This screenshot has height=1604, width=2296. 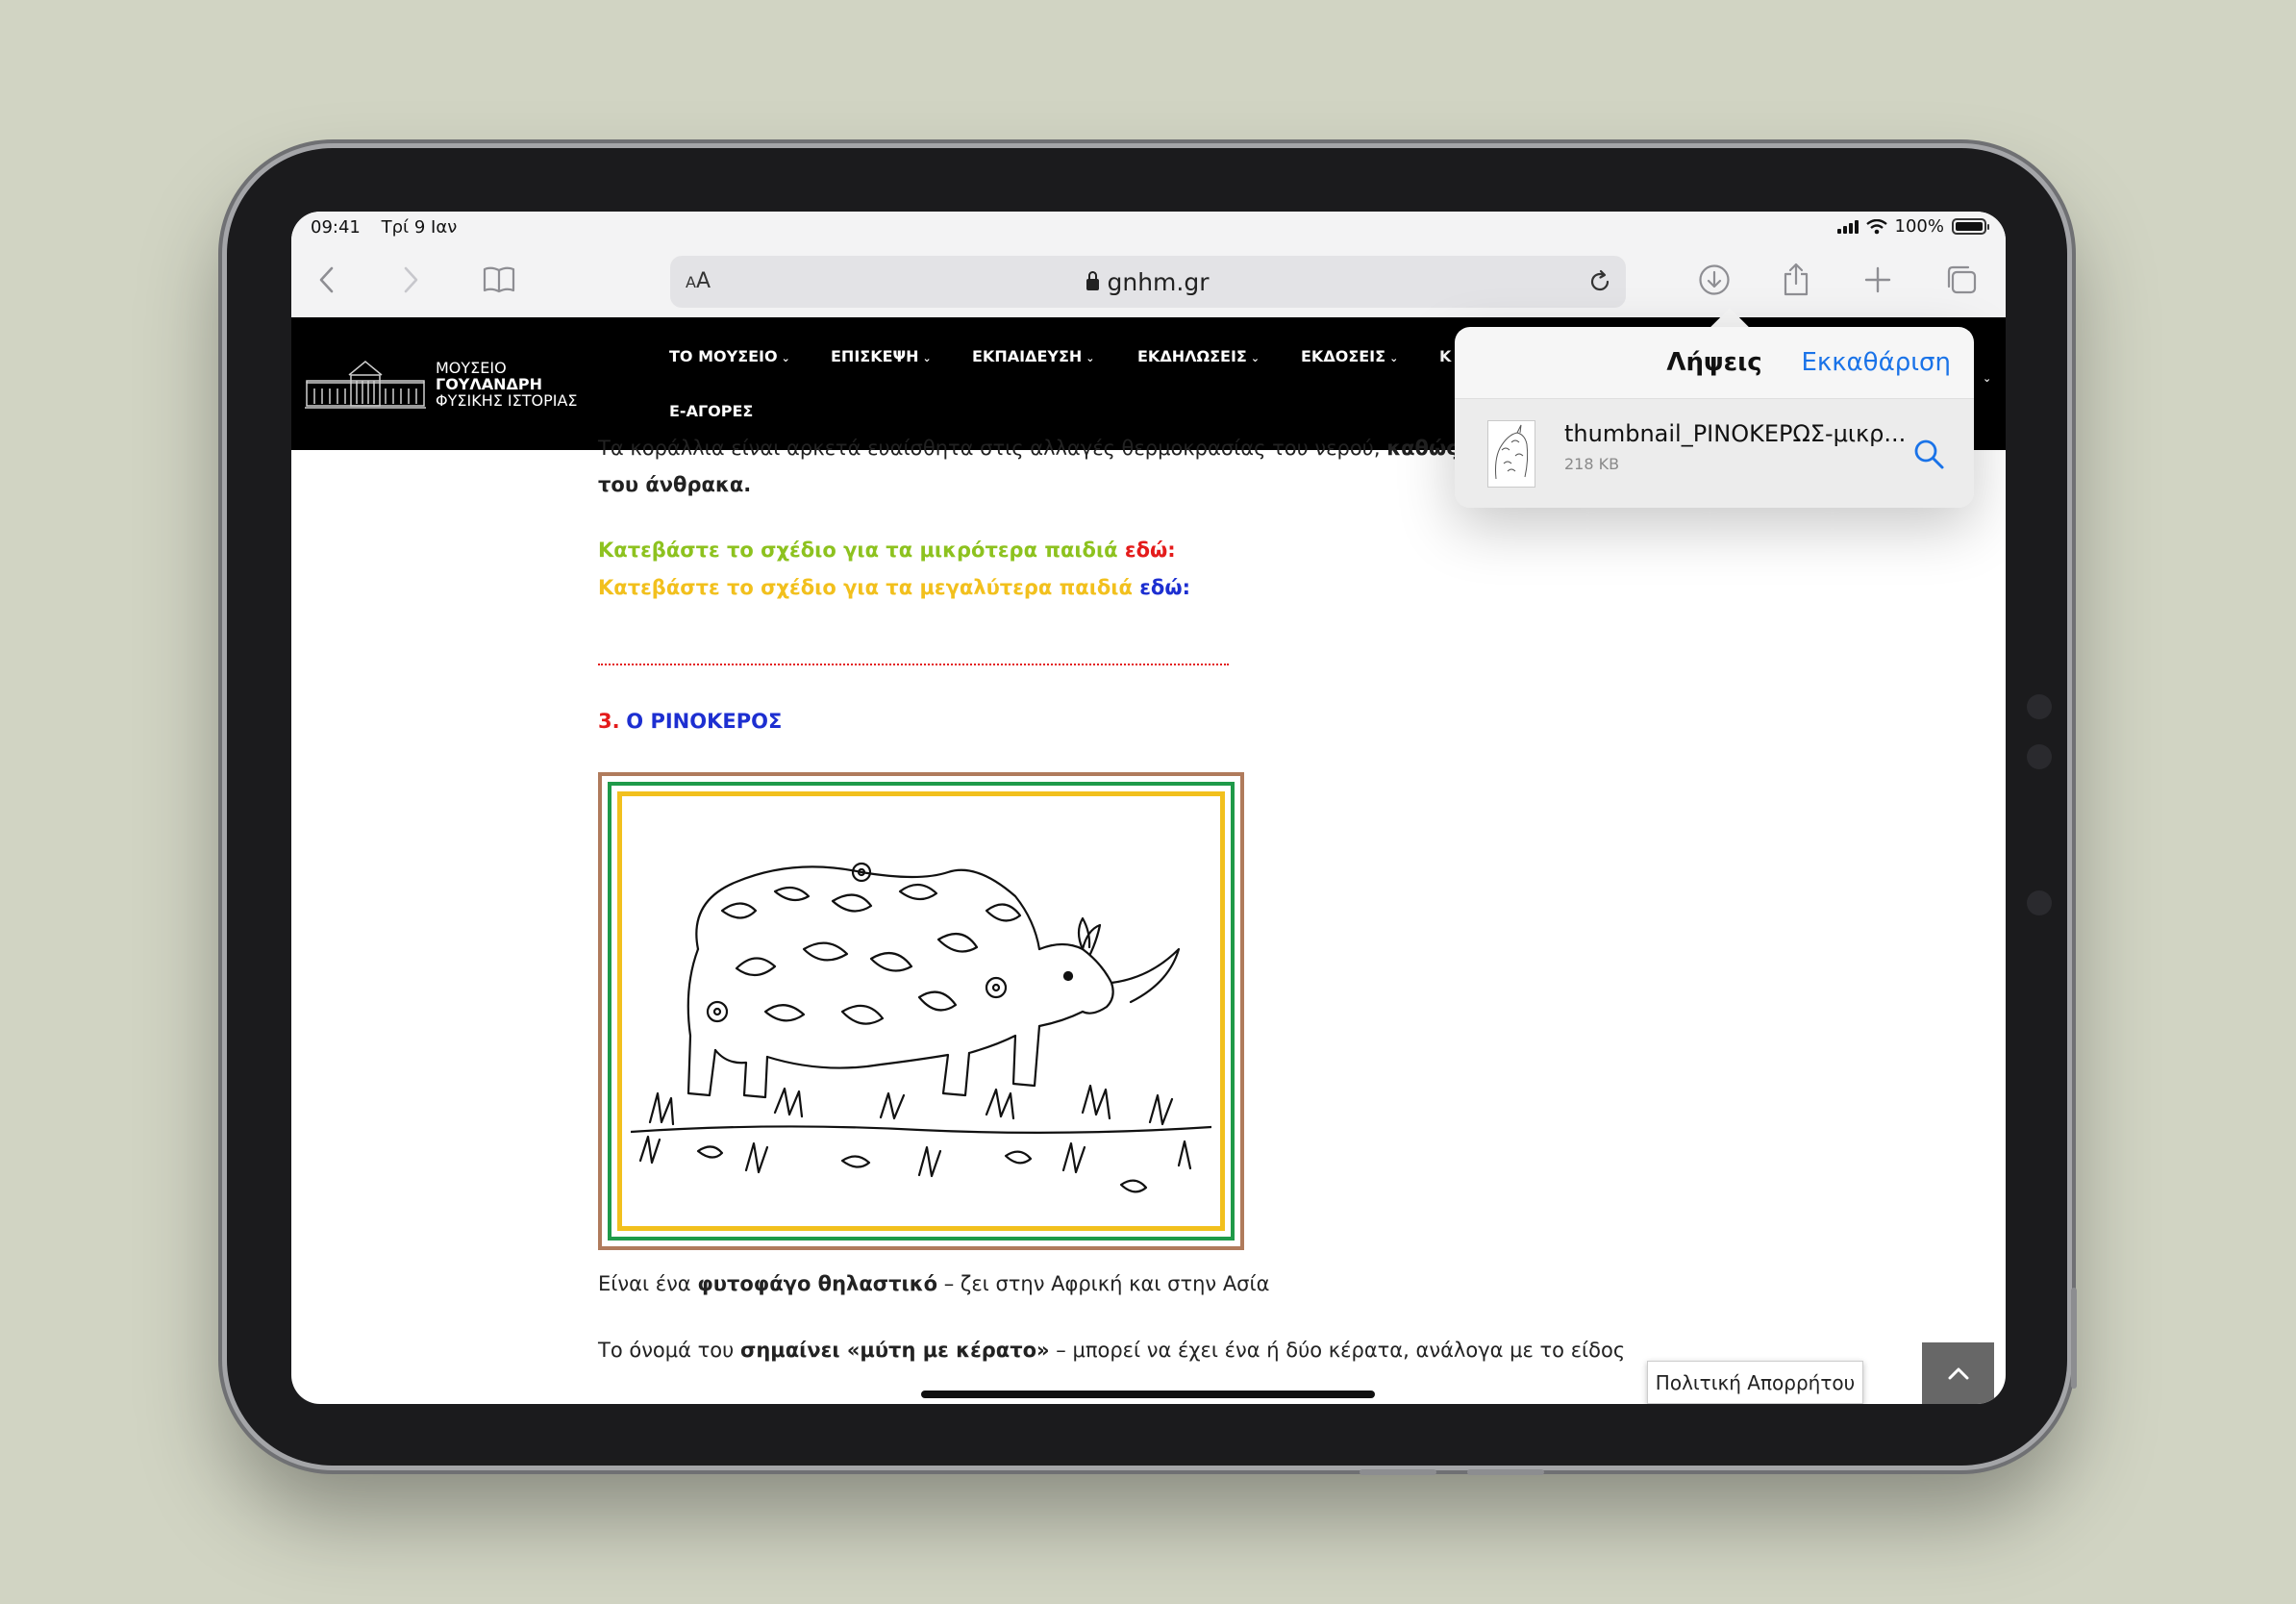 I want to click on chevron-left-icon, so click(x=326, y=279).